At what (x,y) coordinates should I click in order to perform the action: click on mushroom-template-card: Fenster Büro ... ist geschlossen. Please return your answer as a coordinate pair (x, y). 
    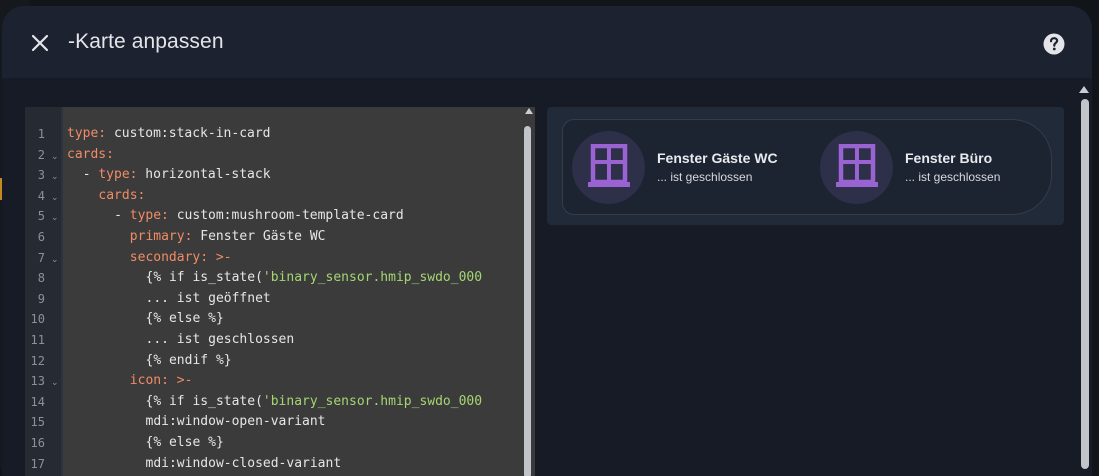
    Looking at the image, I should click on (910, 167).